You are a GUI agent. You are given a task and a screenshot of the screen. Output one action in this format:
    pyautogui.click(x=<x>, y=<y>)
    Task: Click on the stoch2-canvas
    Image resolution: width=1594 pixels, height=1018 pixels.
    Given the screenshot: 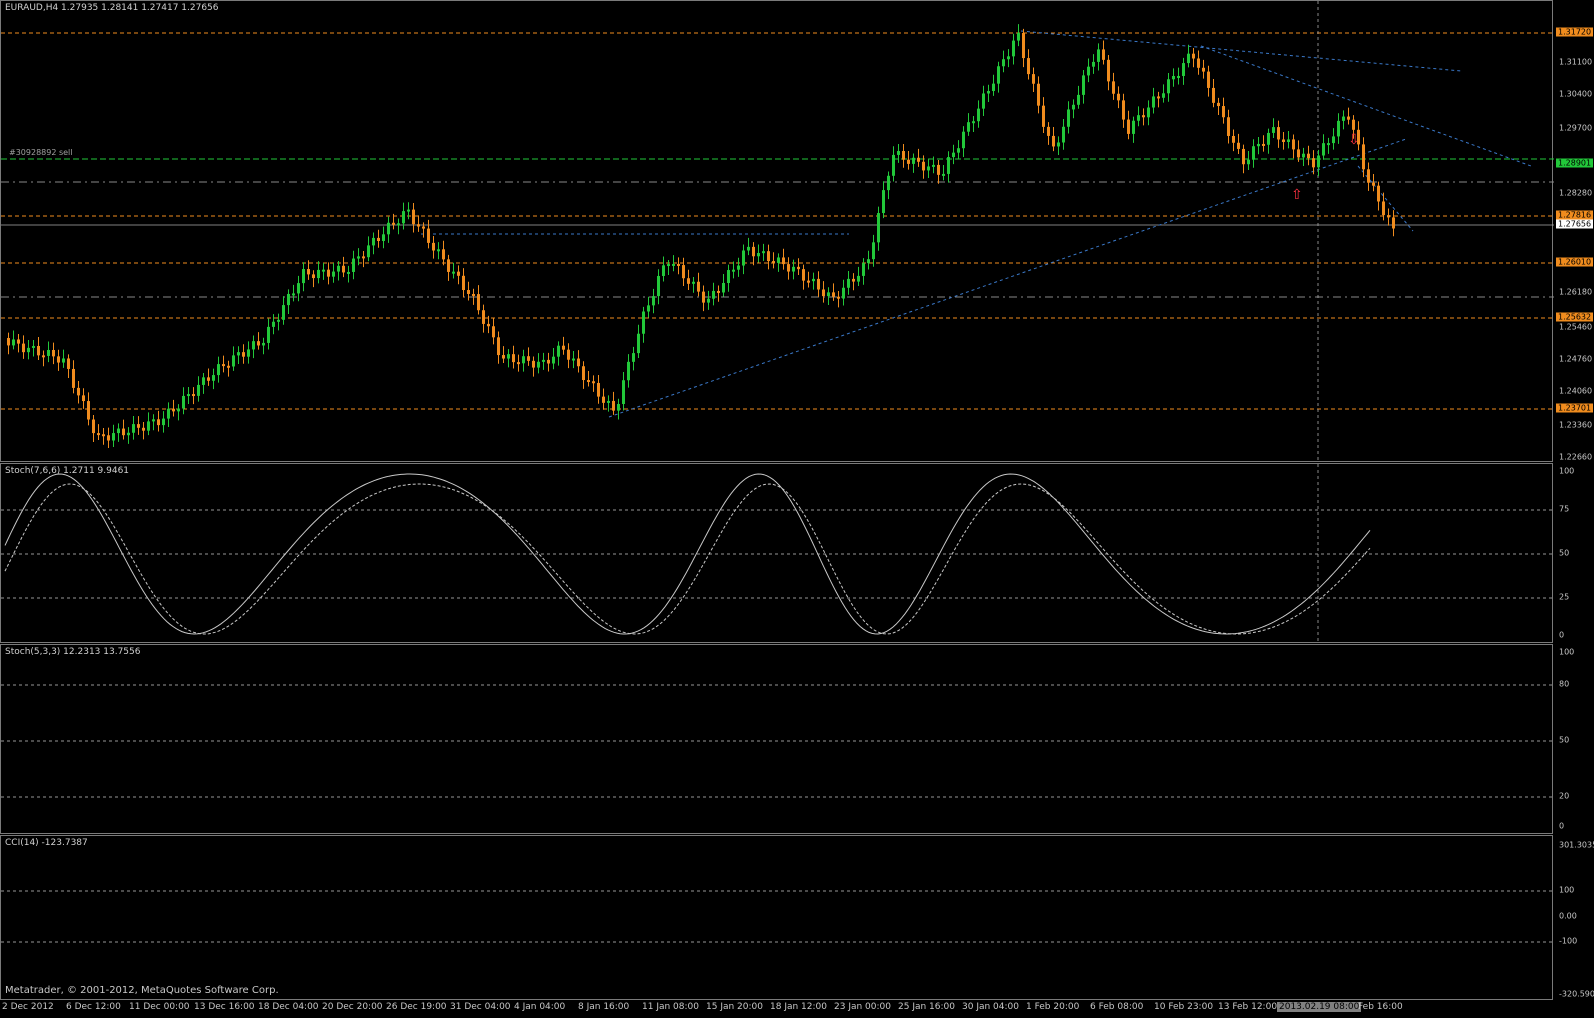 What is the action you would take?
    pyautogui.click(x=777, y=741)
    